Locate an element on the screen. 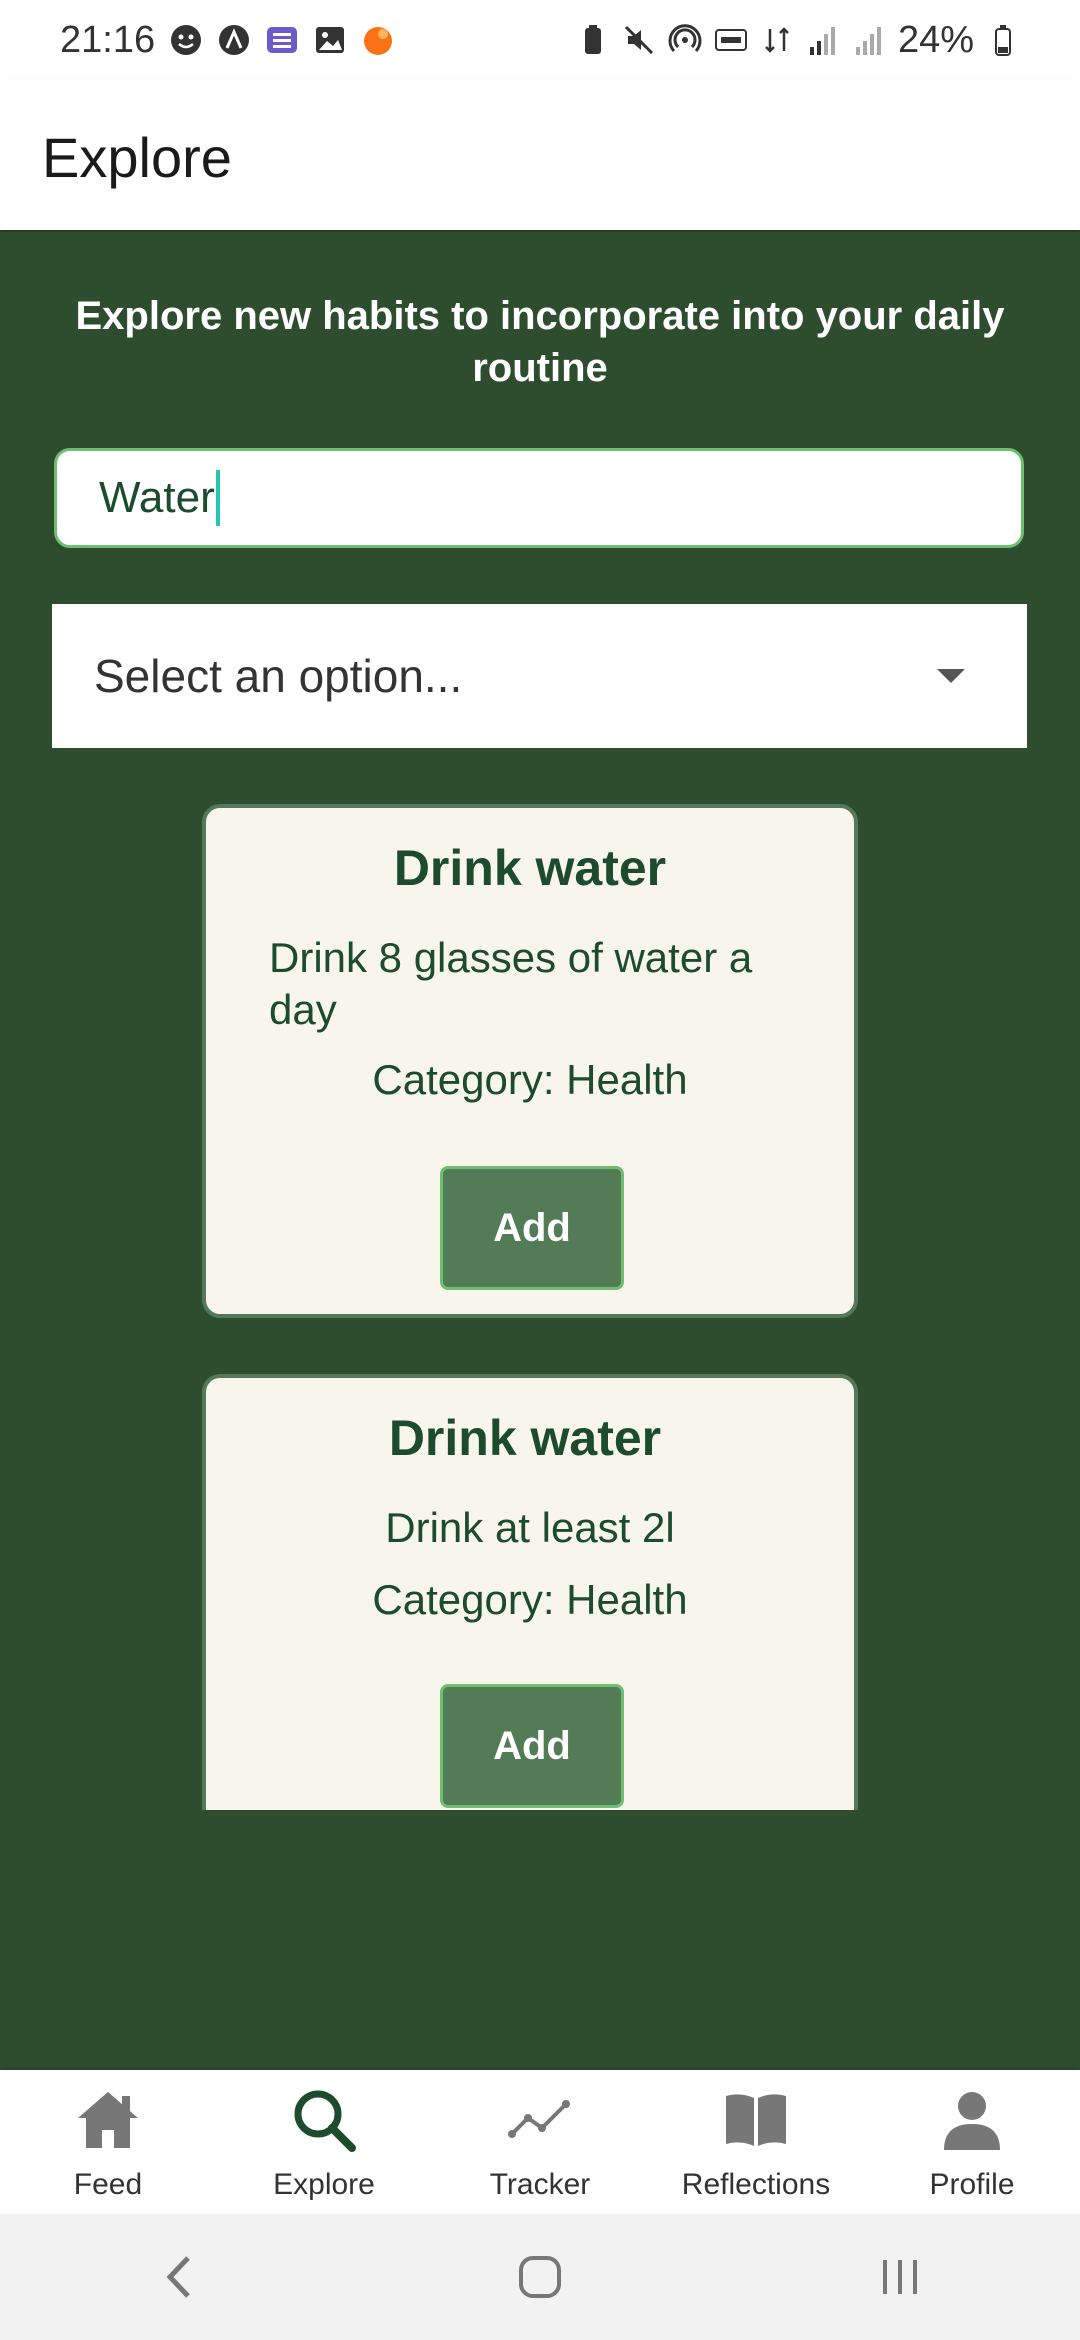 The image size is (1080, 2340). nav-item-profile: Profile is located at coordinates (972, 2142).